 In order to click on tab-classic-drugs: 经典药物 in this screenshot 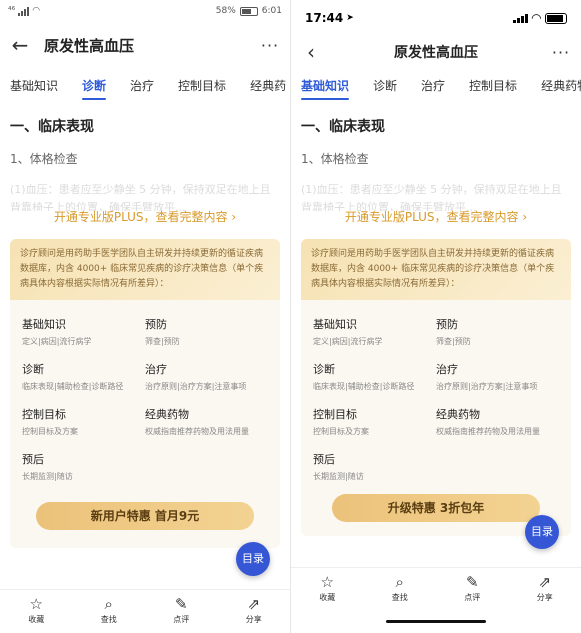, I will do `click(561, 85)`.